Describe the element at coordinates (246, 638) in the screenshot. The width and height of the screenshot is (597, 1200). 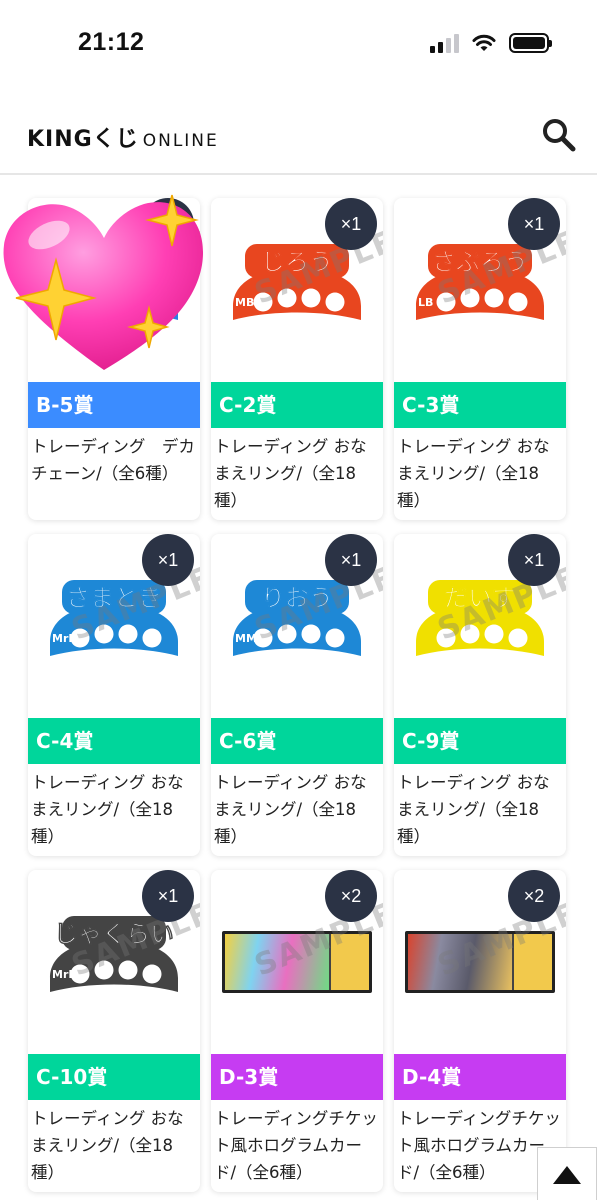
I see `ring-tag-text: MM` at that location.